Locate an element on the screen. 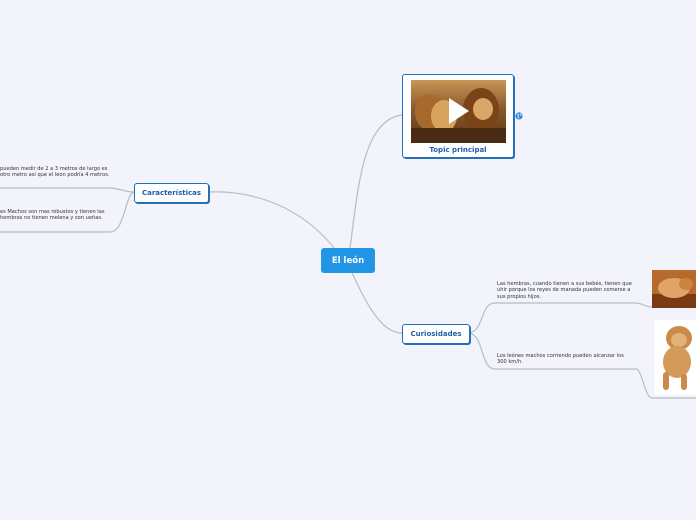 The width and height of the screenshot is (696, 520). topic-caracteristicas: Características is located at coordinates (171, 193).